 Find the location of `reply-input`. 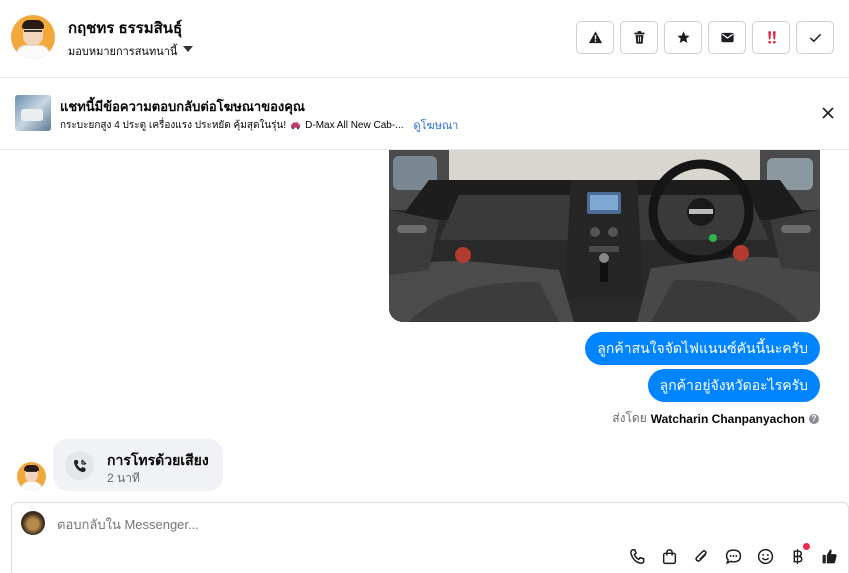

reply-input is located at coordinates (407, 524).